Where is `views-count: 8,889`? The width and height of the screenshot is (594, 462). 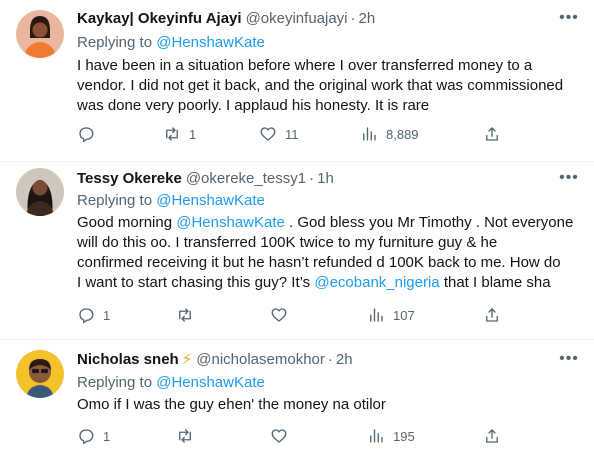 views-count: 8,889 is located at coordinates (402, 134).